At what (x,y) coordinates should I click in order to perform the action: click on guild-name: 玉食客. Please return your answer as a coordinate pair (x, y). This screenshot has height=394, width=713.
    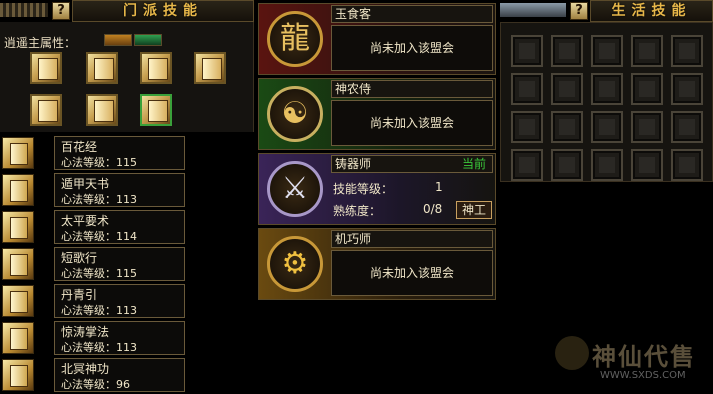
    Looking at the image, I should click on (412, 14).